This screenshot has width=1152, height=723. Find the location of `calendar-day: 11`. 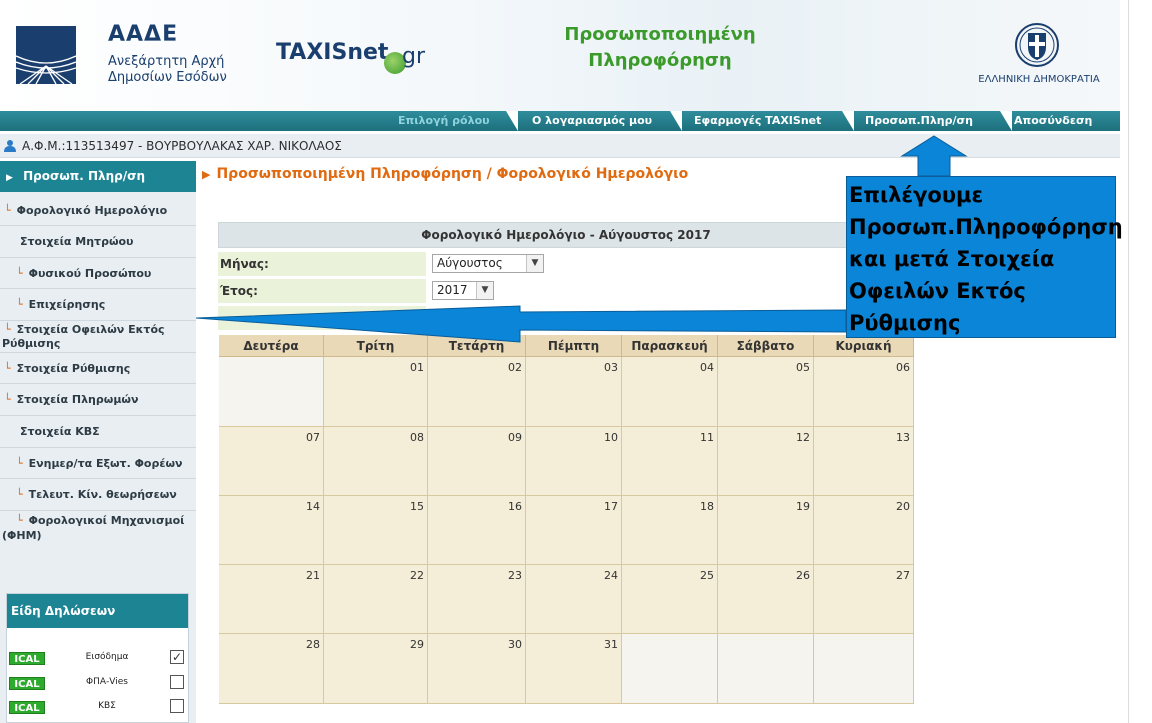

calendar-day: 11 is located at coordinates (670, 461).